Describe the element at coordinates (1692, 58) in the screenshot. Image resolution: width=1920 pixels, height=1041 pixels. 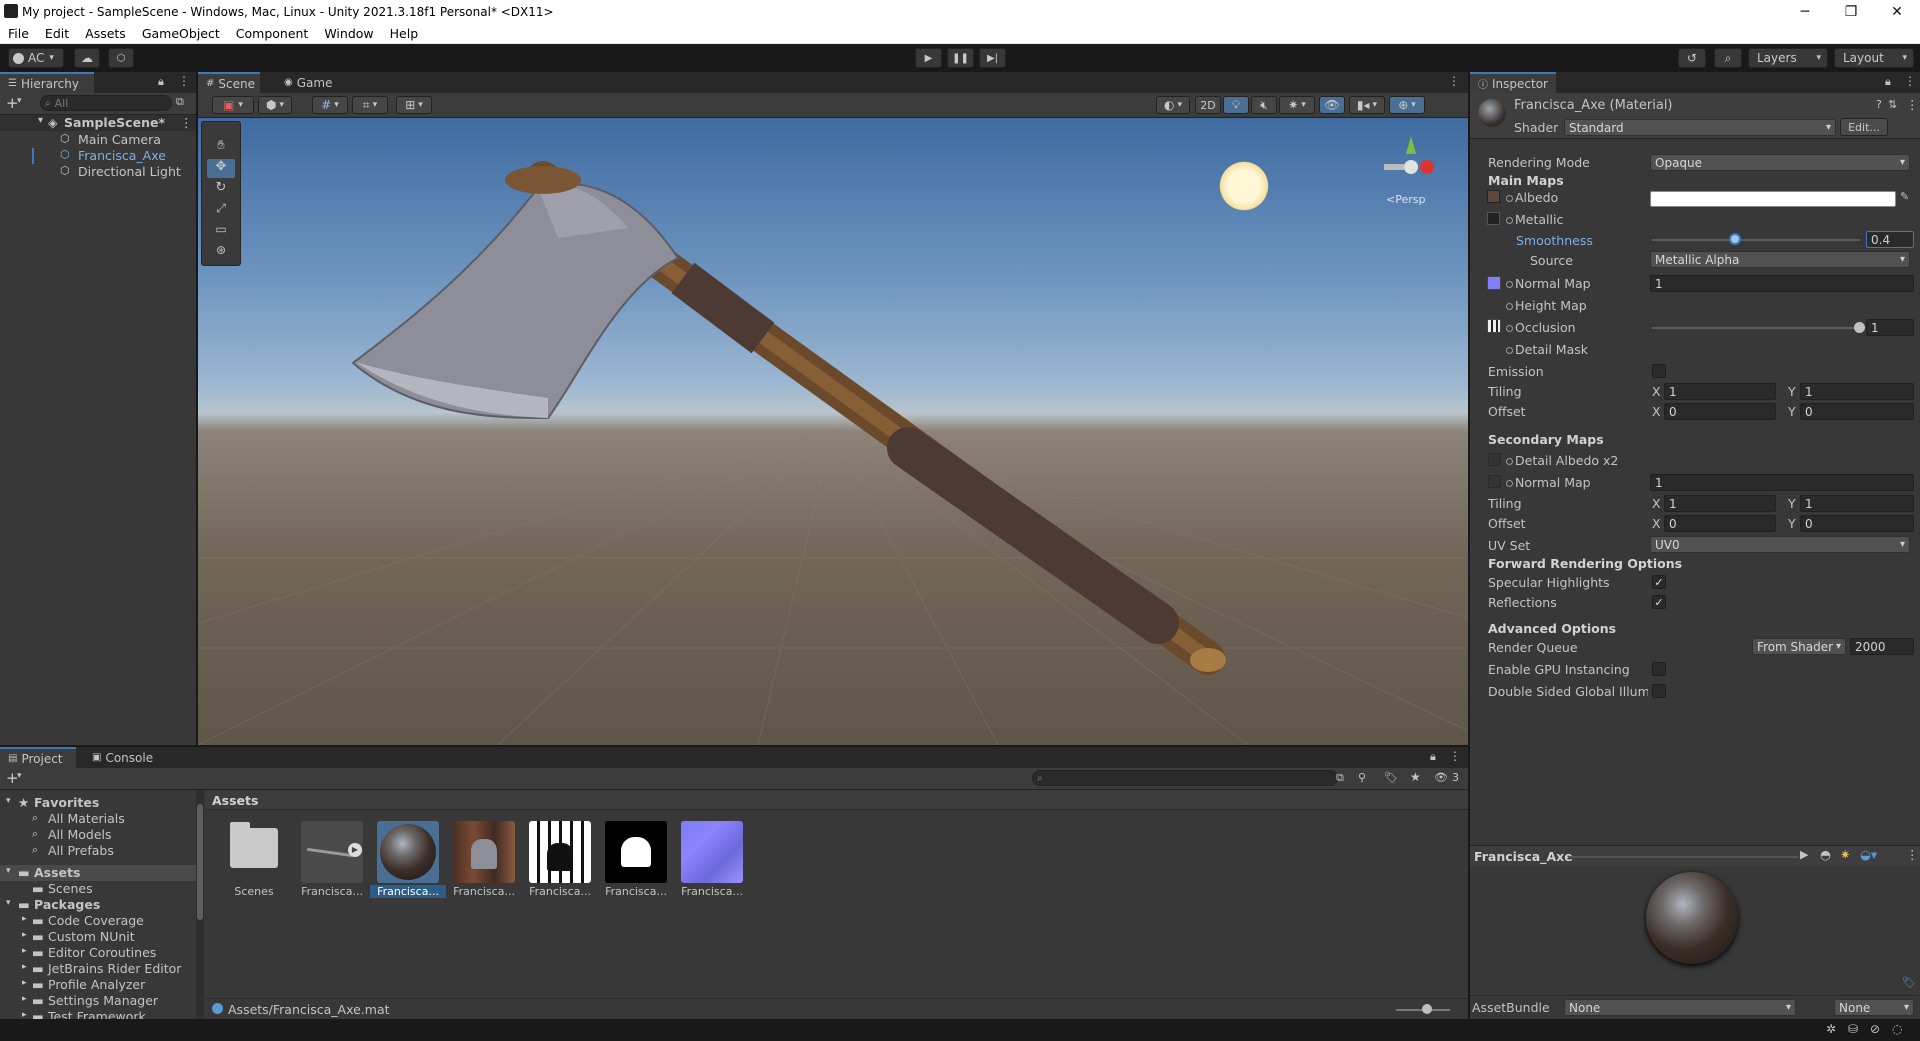
I see `history-button: ↺` at that location.